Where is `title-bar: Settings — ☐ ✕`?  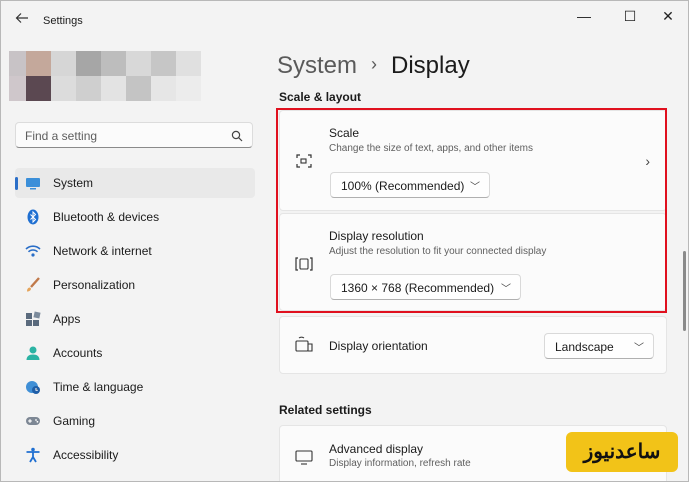 title-bar: Settings — ☐ ✕ is located at coordinates (344, 21).